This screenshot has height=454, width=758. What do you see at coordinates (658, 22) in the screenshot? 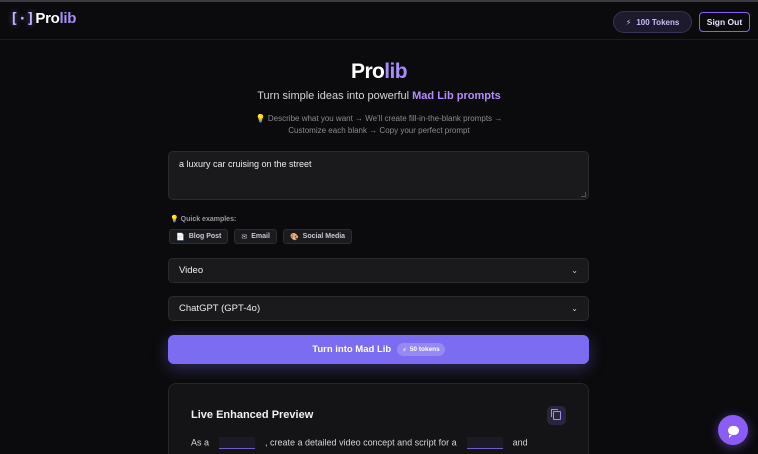
I see `tokens-label: 100 Tokens` at bounding box center [658, 22].